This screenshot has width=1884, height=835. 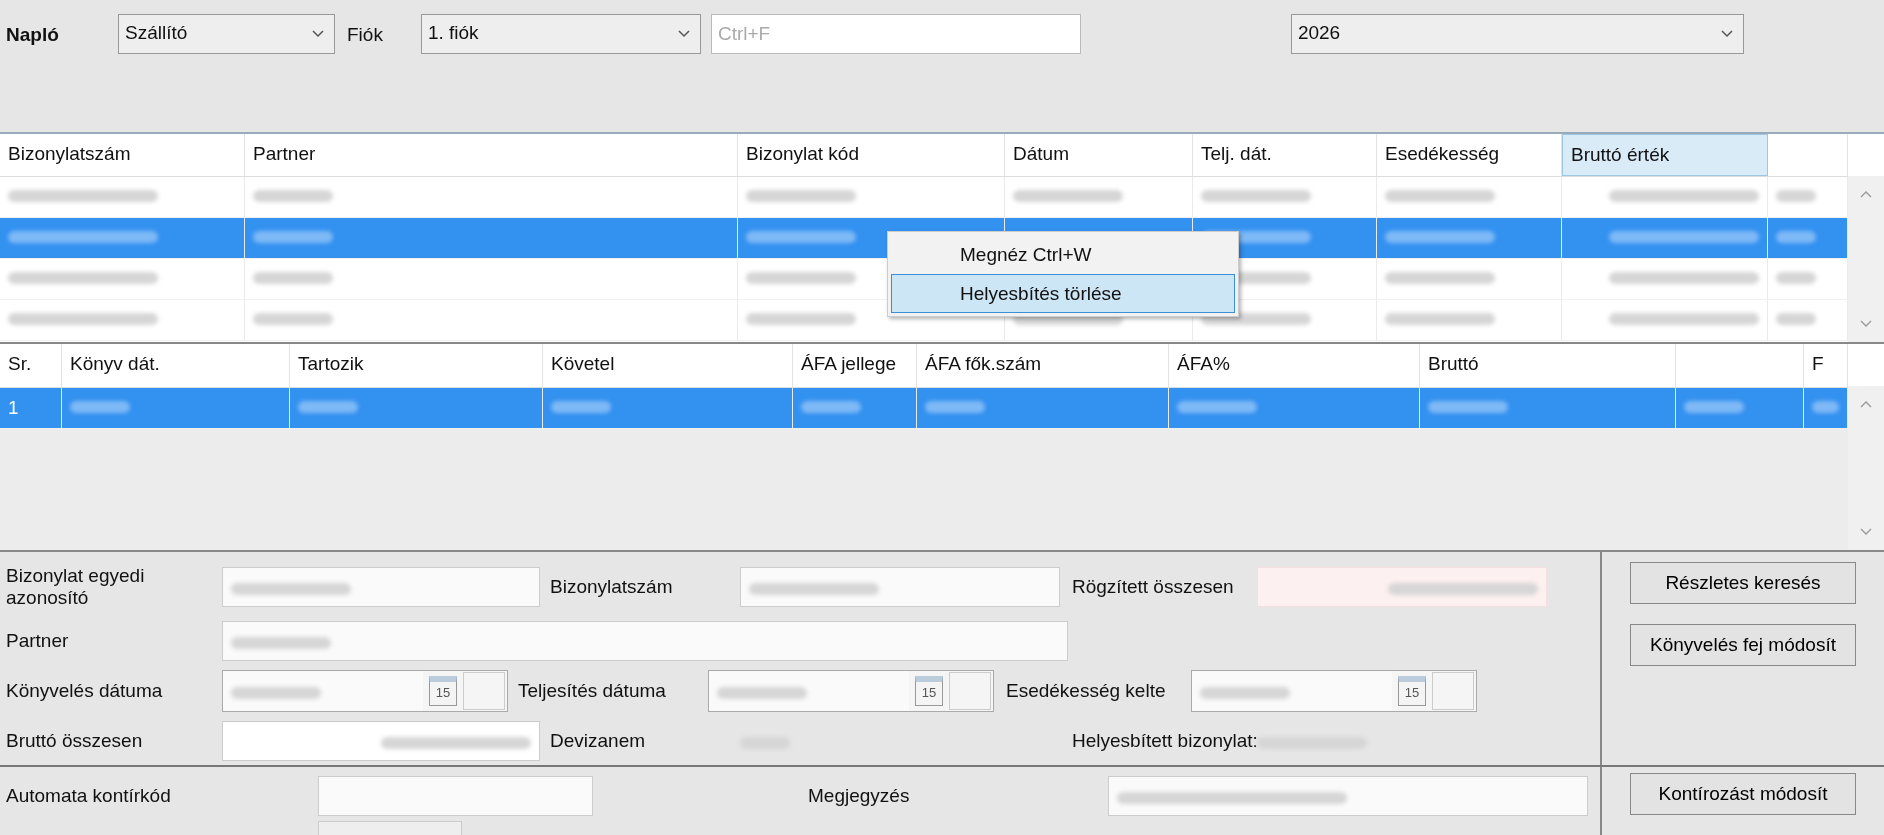 I want to click on branch-label: Fiók, so click(x=365, y=35).